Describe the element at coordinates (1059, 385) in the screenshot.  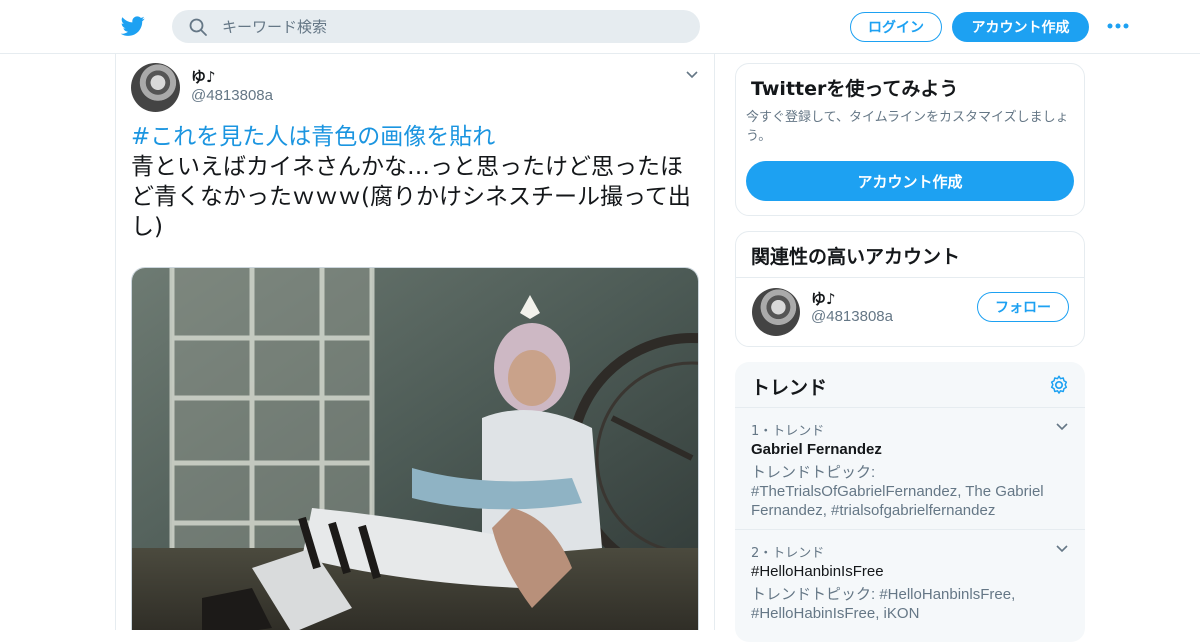
I see `gear-icon` at that location.